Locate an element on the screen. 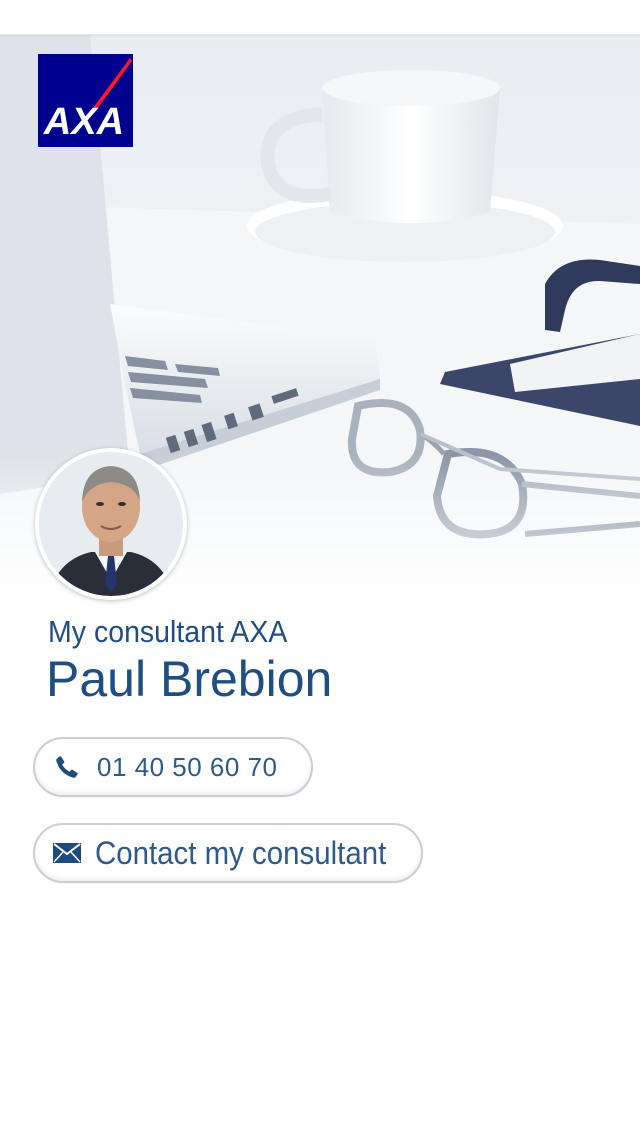 The width and height of the screenshot is (640, 1136). contact-consultant-button: Contact my consultant is located at coordinates (228, 853).